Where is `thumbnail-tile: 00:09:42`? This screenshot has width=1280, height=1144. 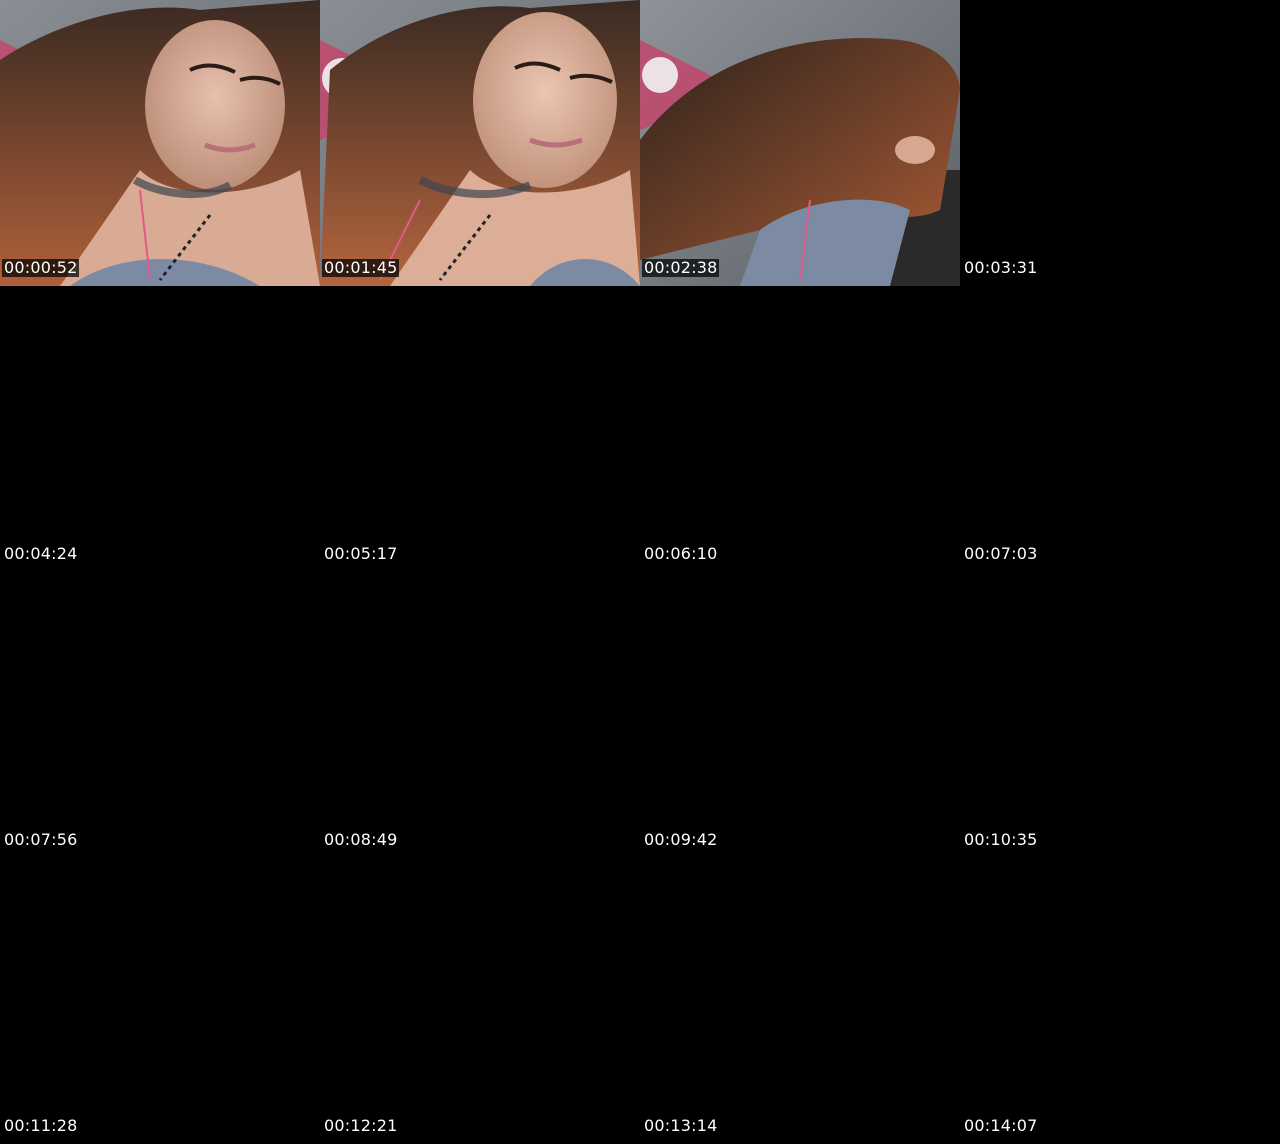
thumbnail-tile: 00:09:42 is located at coordinates (800, 715).